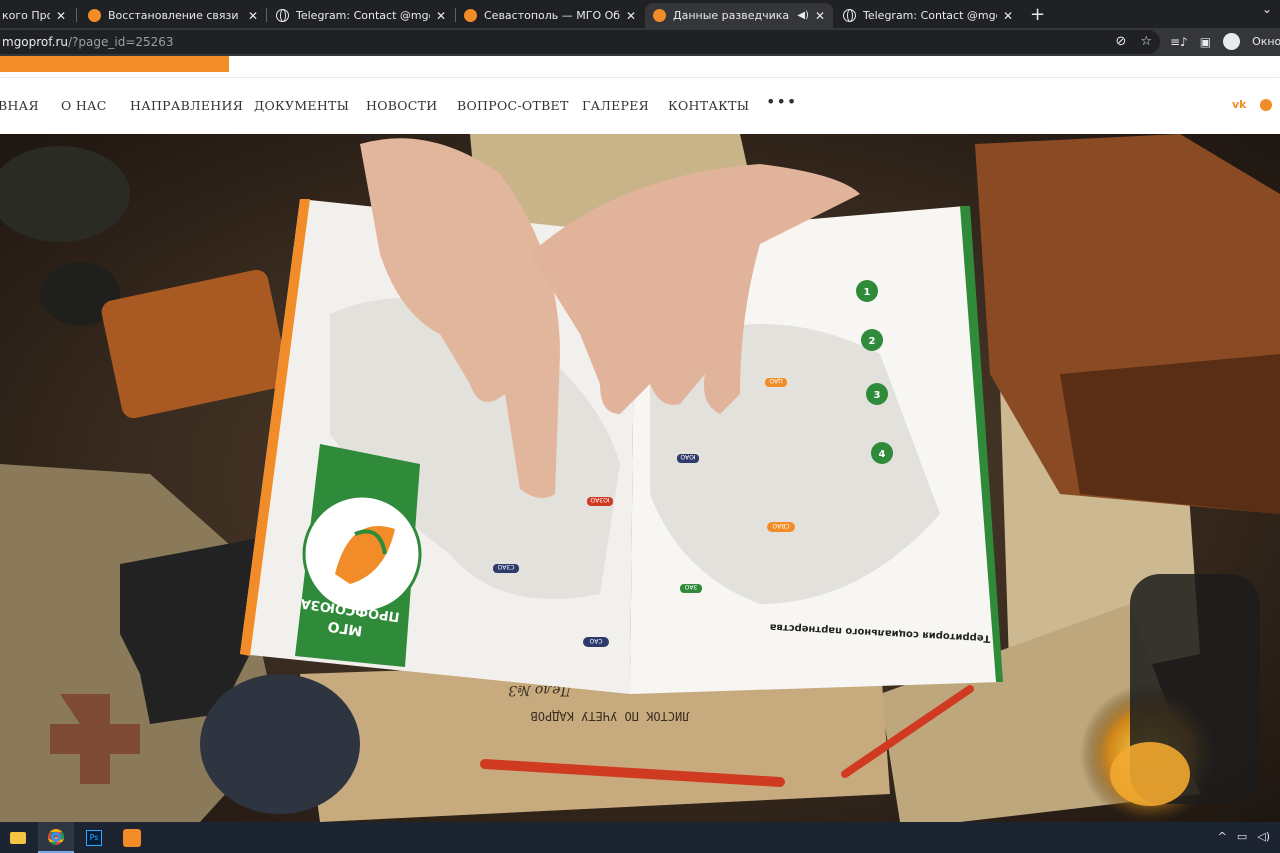 The width and height of the screenshot is (1280, 853). I want to click on map-badge-label: СВАО, so click(780, 525).